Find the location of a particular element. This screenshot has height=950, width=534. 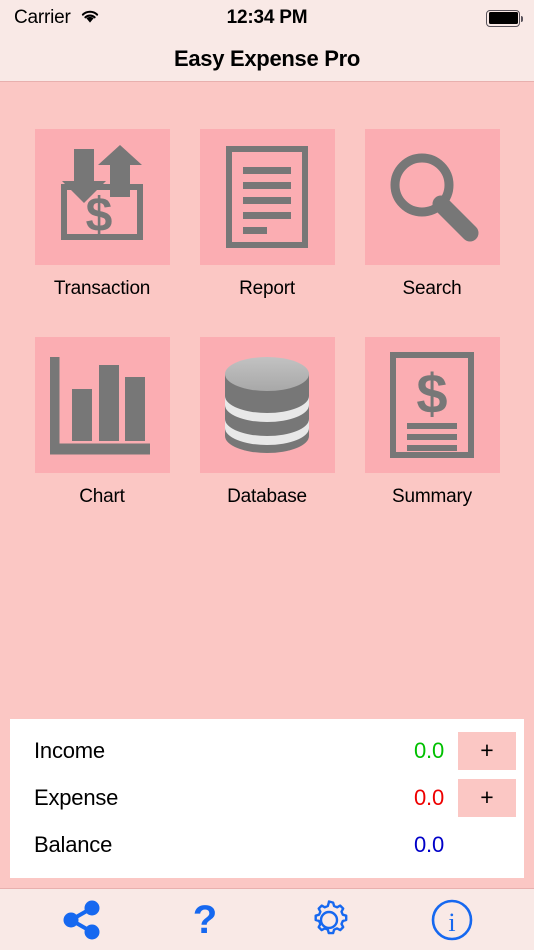

database-tile is located at coordinates (267, 405).